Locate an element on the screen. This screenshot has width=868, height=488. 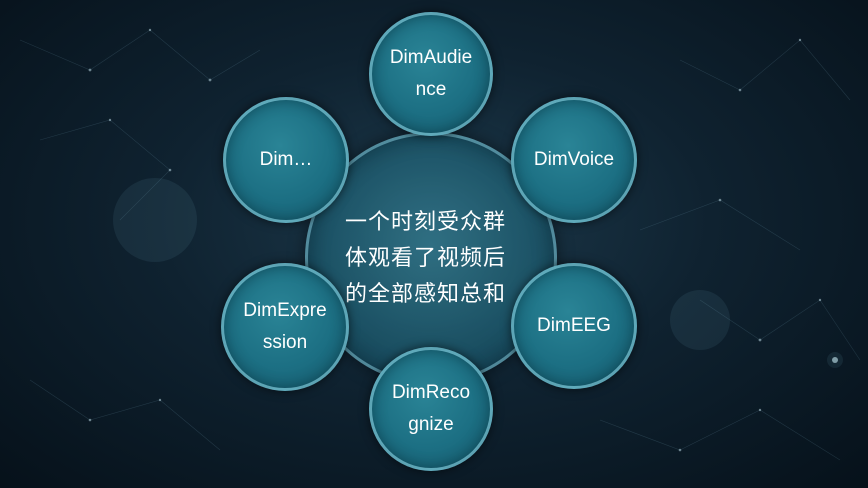
node-dim-recognize: DimRecognize is located at coordinates (431, 409).